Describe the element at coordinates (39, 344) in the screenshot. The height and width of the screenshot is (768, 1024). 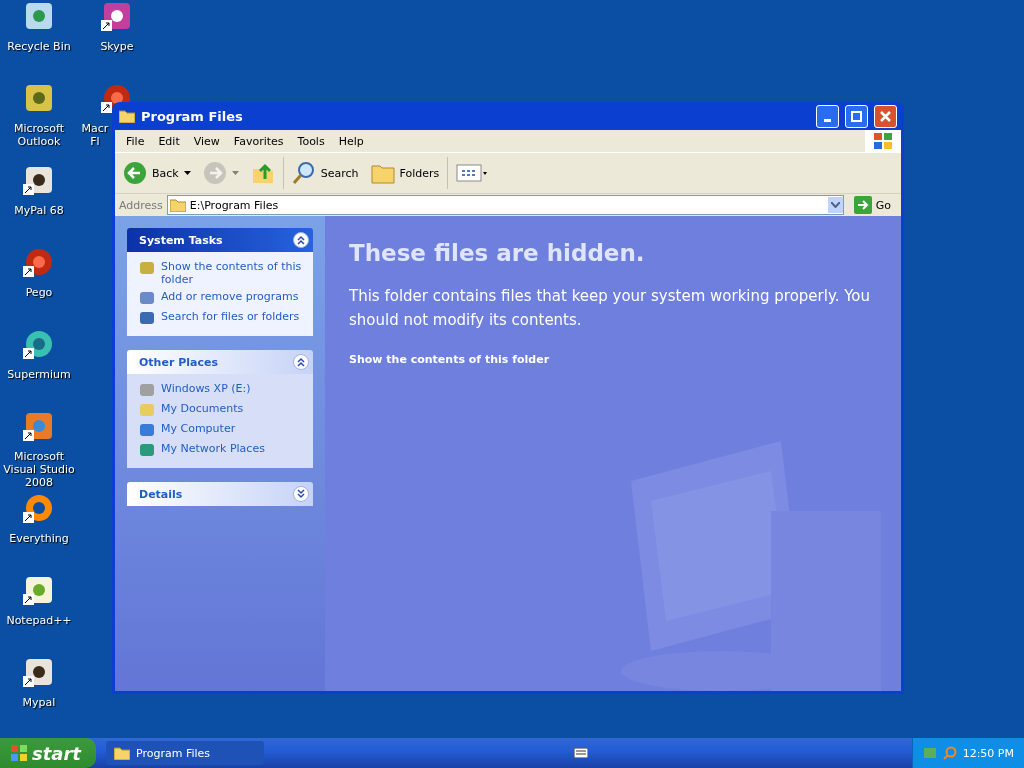
I see `globe-icon` at that location.